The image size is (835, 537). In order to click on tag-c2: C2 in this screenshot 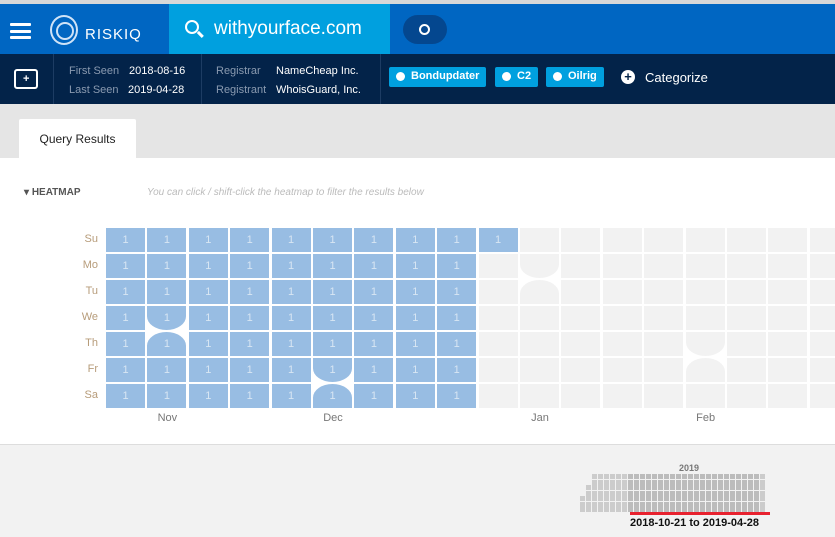, I will do `click(517, 77)`.